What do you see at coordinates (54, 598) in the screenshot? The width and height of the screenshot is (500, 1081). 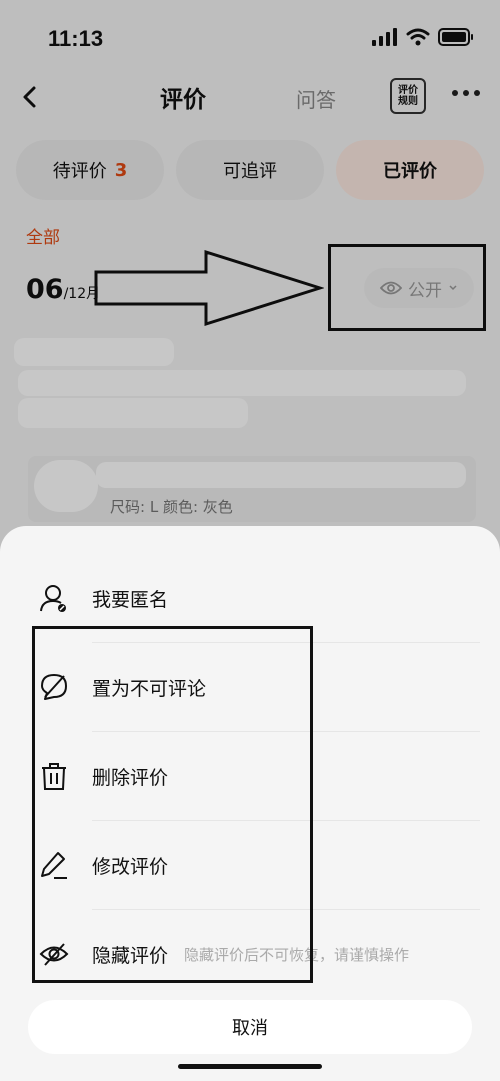 I see `anonymous-user-icon` at bounding box center [54, 598].